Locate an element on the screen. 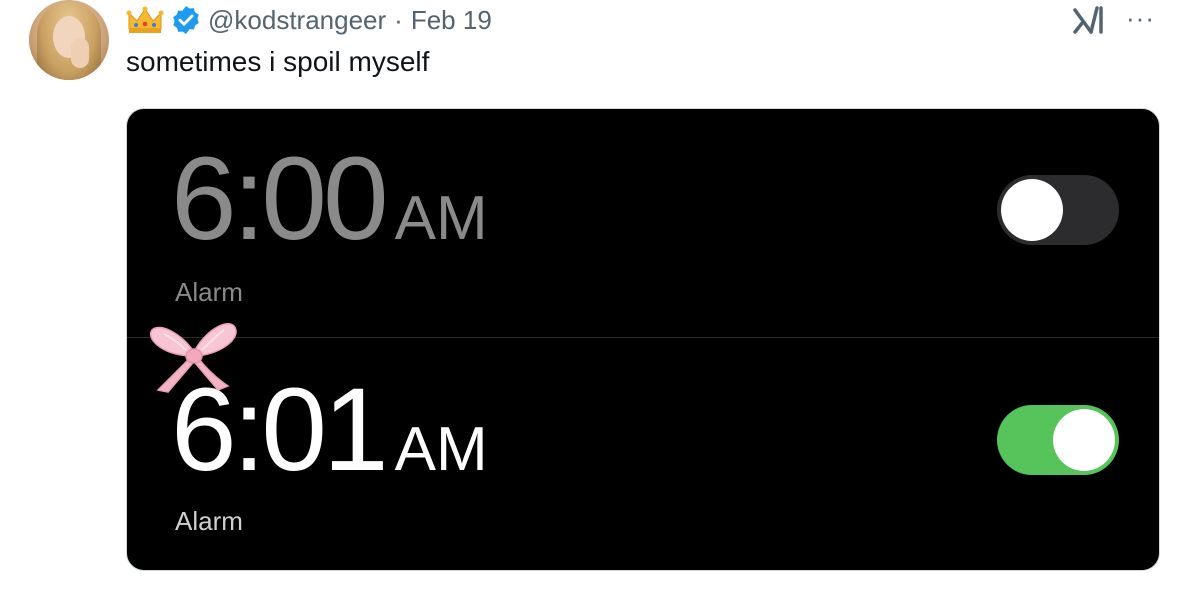 The height and width of the screenshot is (596, 1187). alarm-time-value: 6:00 is located at coordinates (280, 199).